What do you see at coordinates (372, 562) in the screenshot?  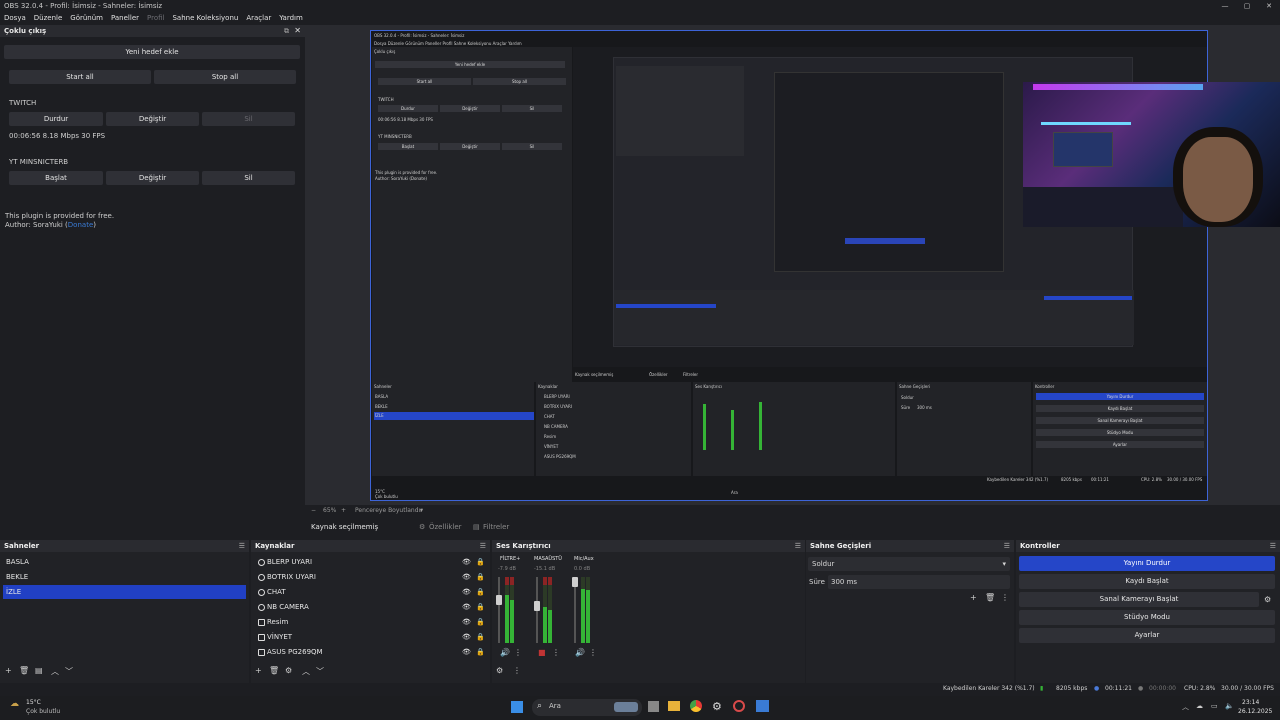 I see `source-item: BLERP UYARI 👁 🔒` at bounding box center [372, 562].